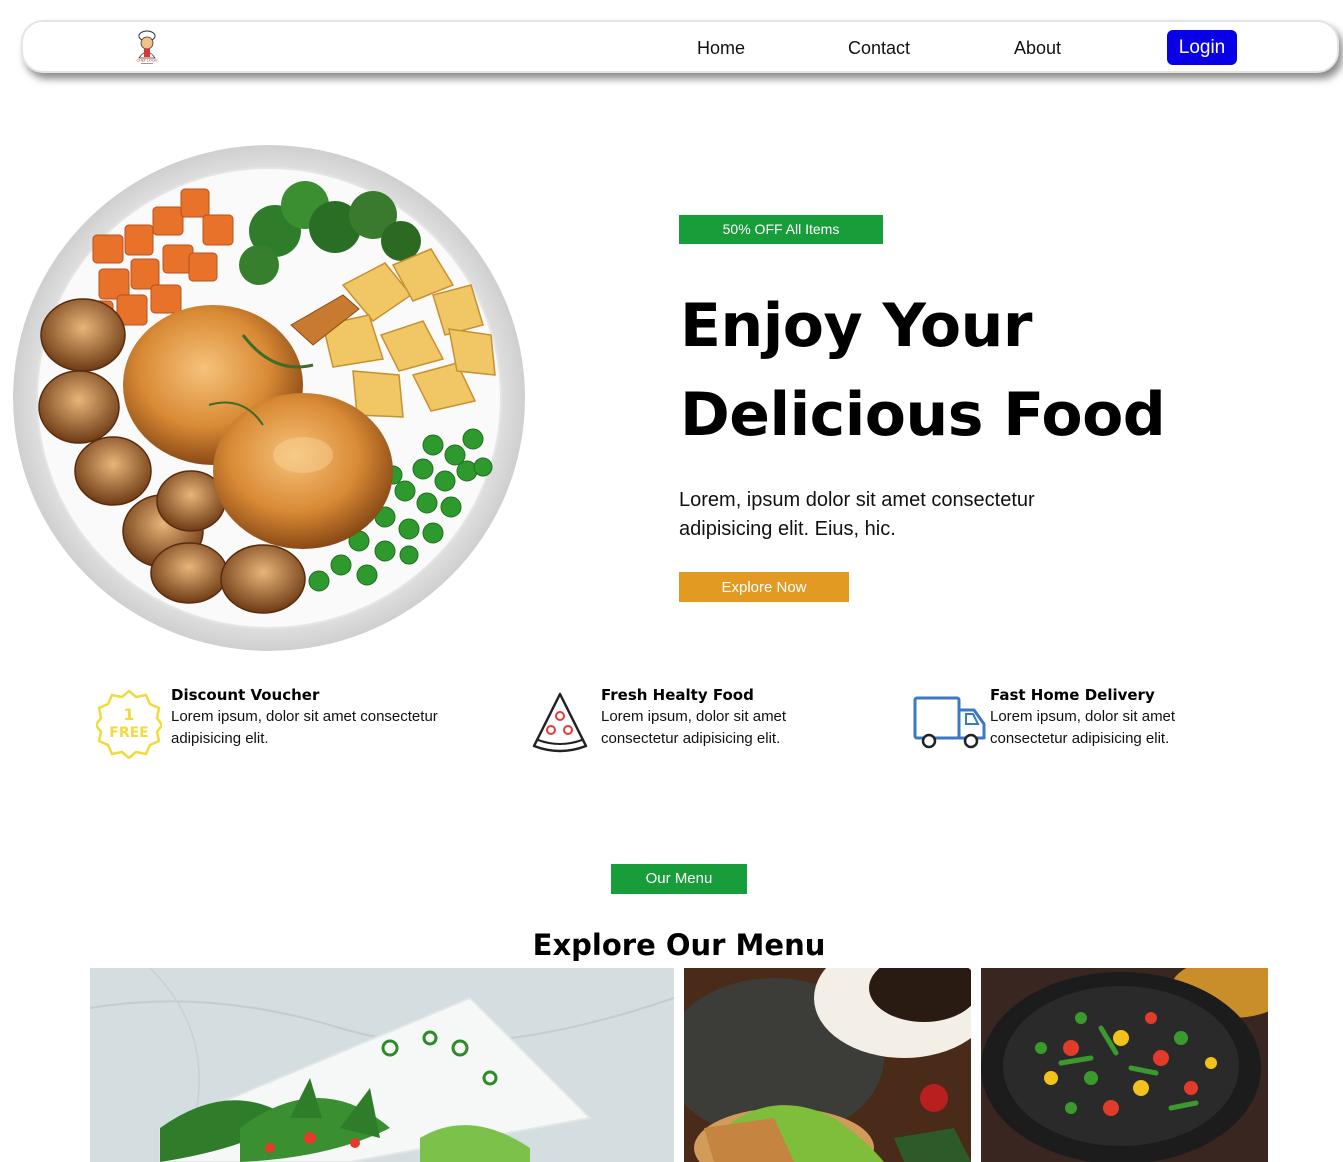 The image size is (1343, 1162). I want to click on pizza-icon, so click(560, 725).